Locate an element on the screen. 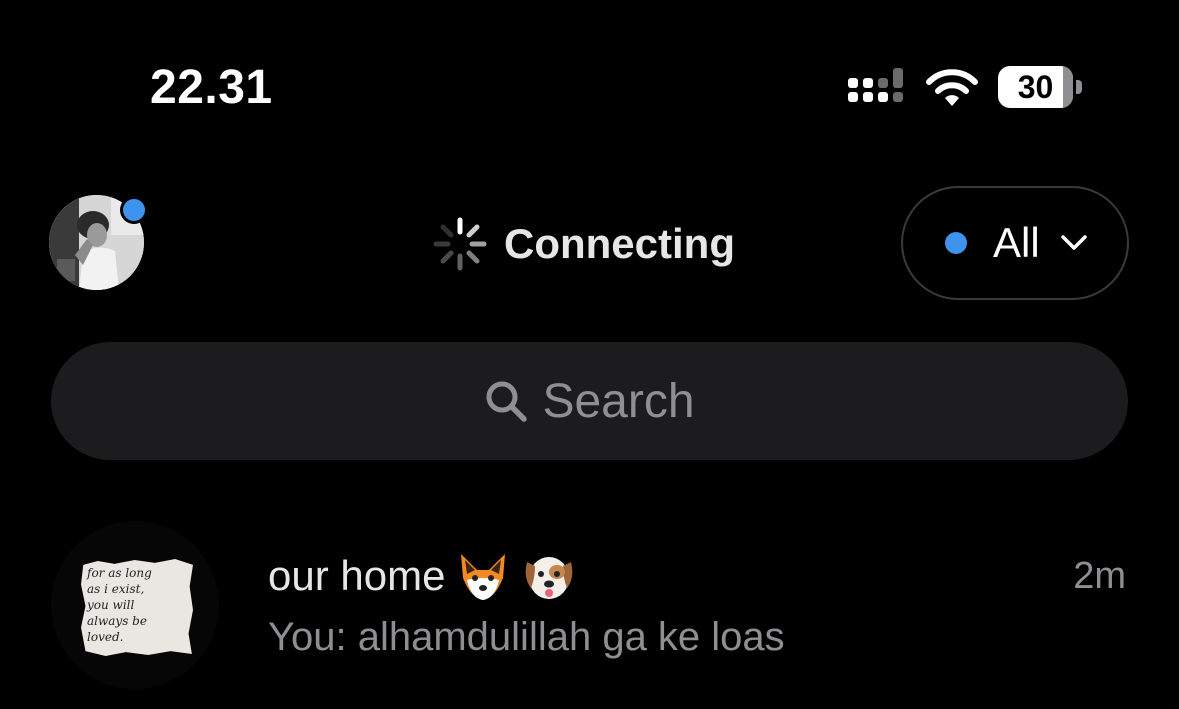  search-placeholder: Search is located at coordinates (618, 401).